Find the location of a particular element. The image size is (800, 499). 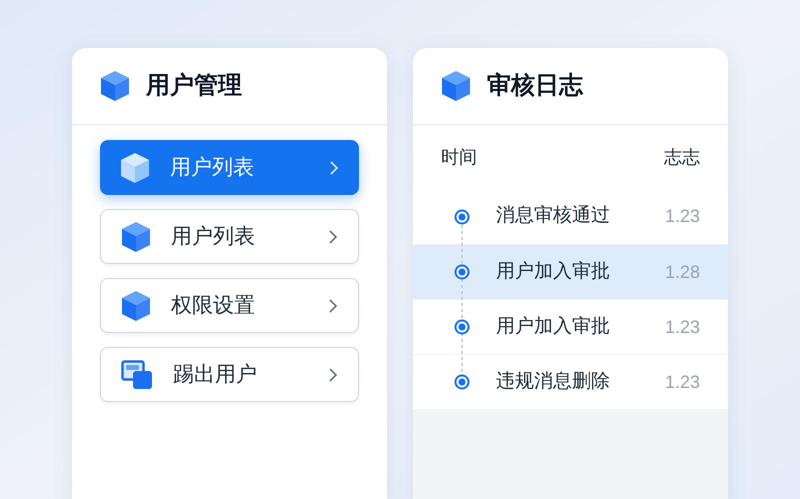

event-value: 1.28 is located at coordinates (682, 272).